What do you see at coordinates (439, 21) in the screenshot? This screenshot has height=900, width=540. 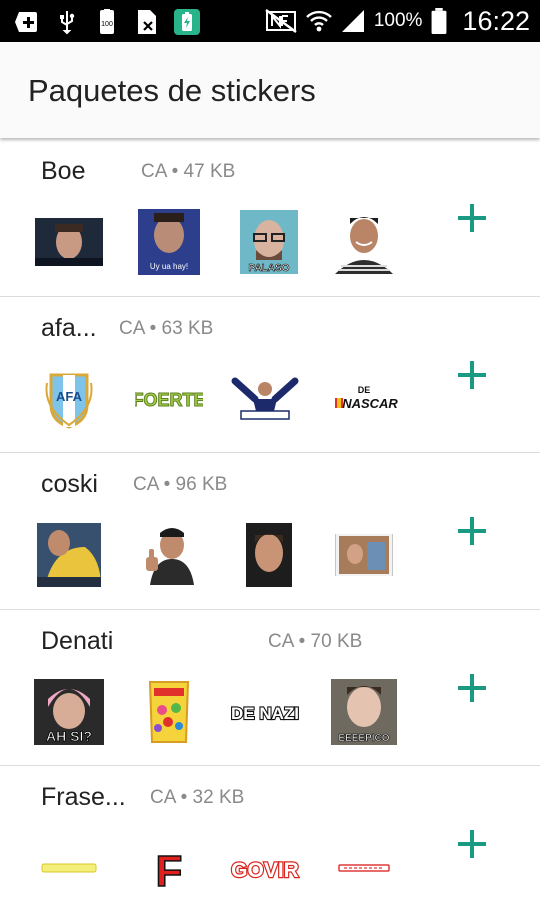 I see `battery-icon` at bounding box center [439, 21].